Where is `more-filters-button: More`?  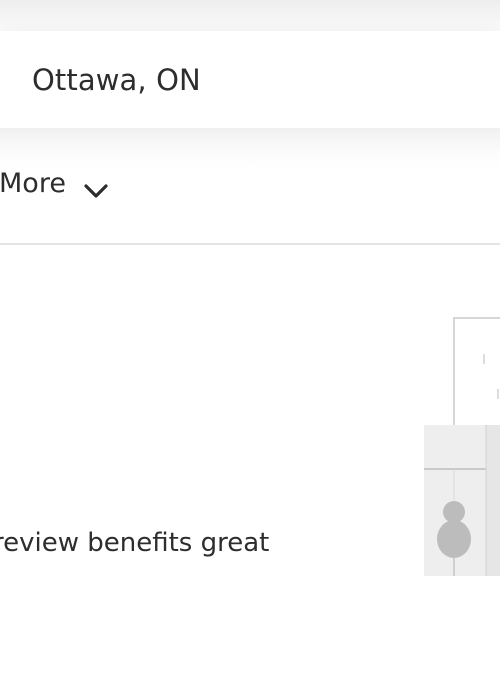 more-filters-button: More is located at coordinates (54, 183).